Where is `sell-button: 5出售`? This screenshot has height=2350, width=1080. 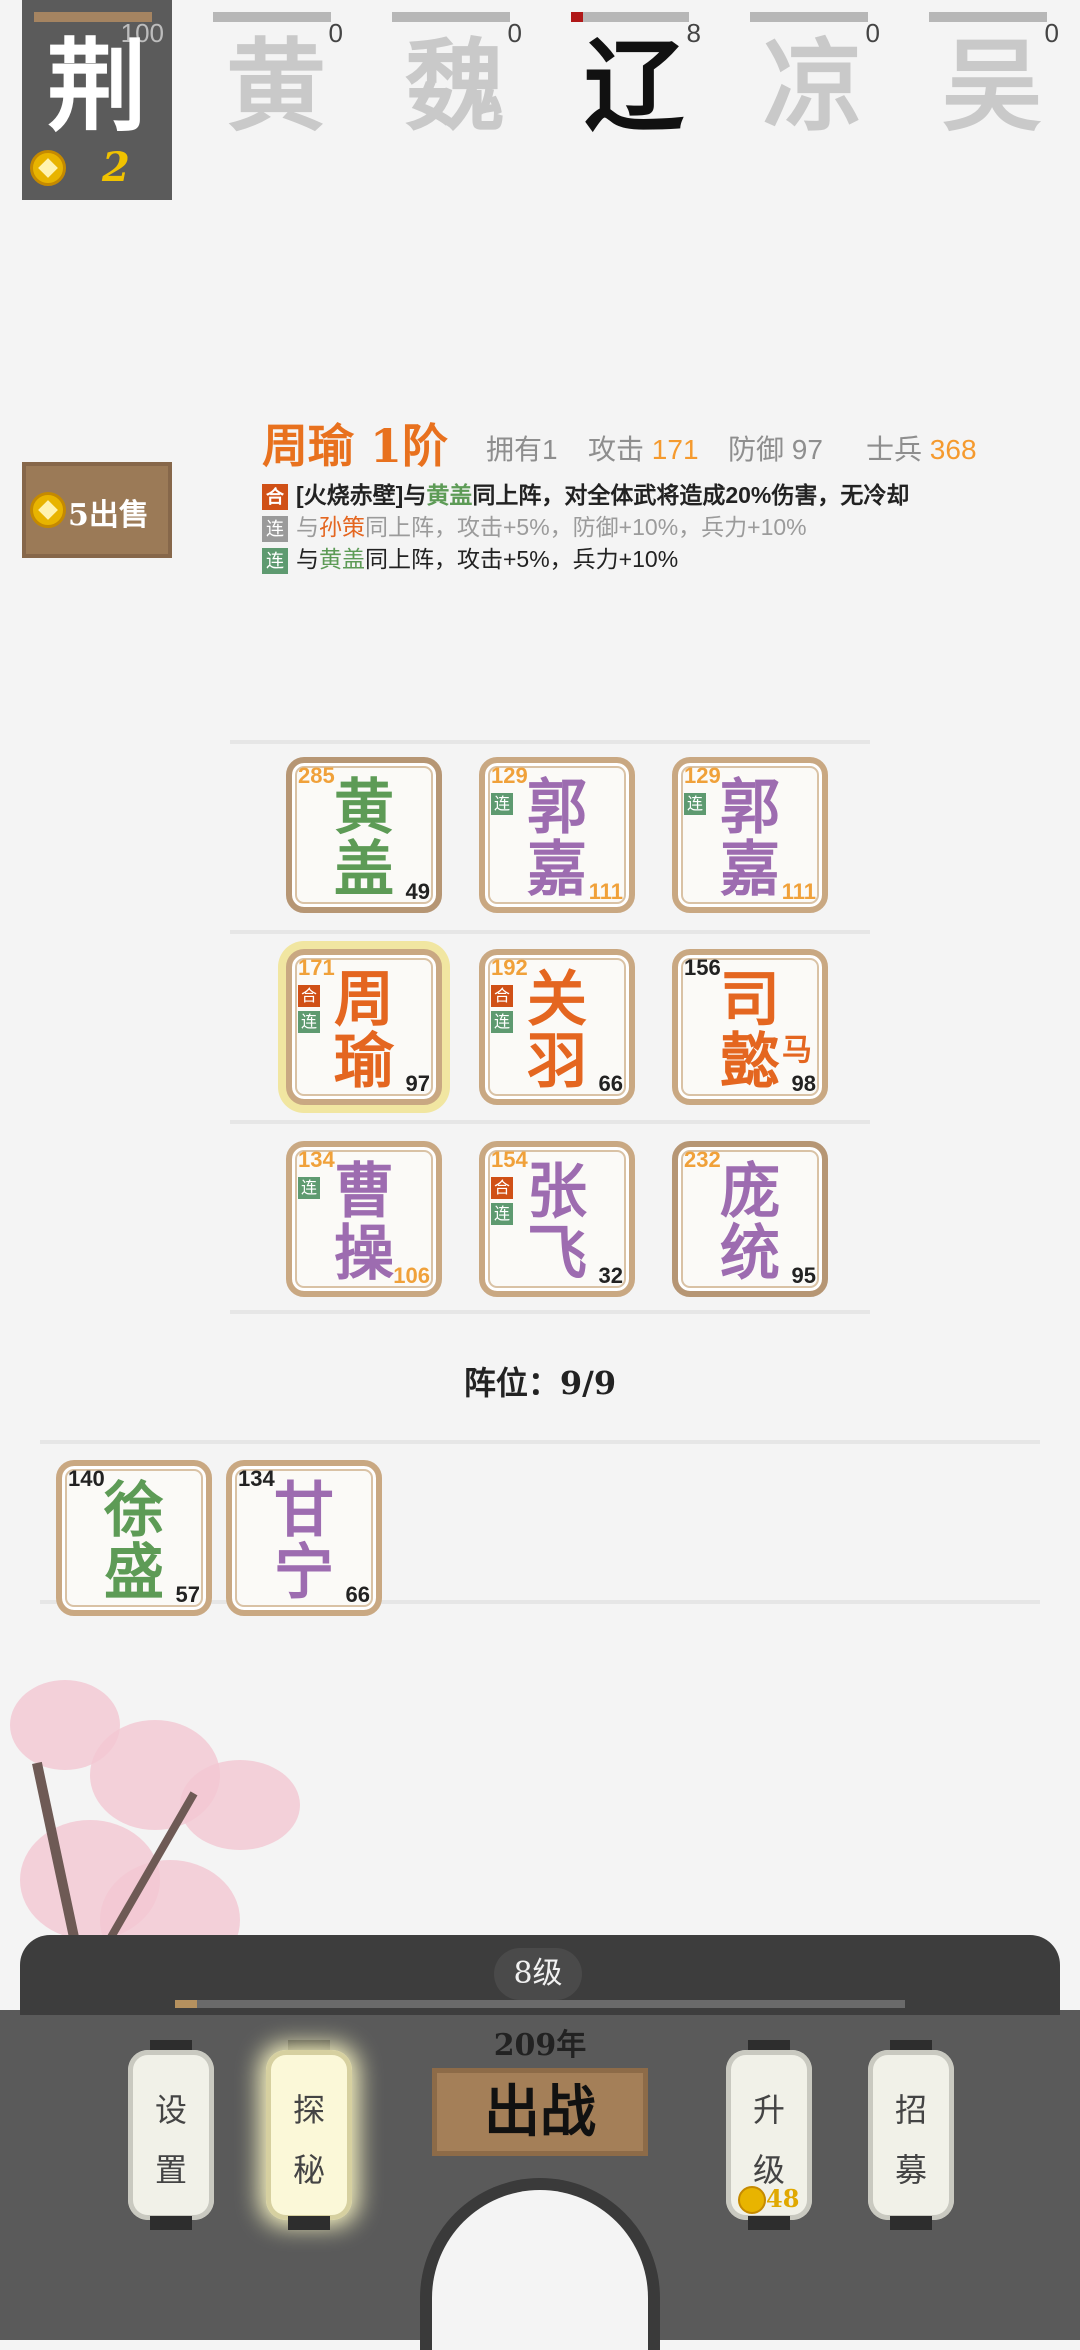 sell-button: 5出售 is located at coordinates (97, 510).